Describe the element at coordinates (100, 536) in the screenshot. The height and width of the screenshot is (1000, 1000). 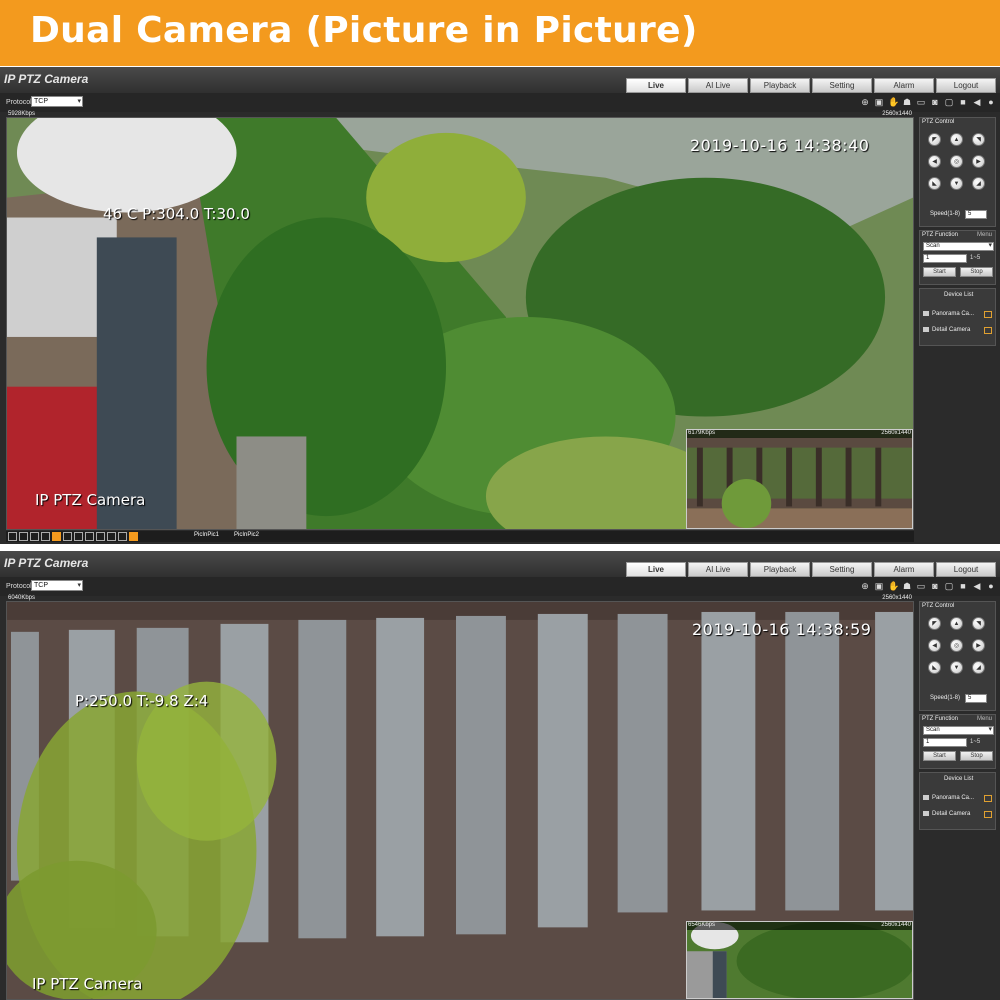
I see `single-view-icon` at that location.